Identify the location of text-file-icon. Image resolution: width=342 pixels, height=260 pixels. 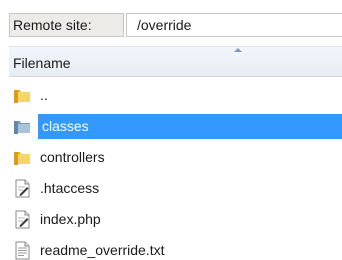
(22, 250).